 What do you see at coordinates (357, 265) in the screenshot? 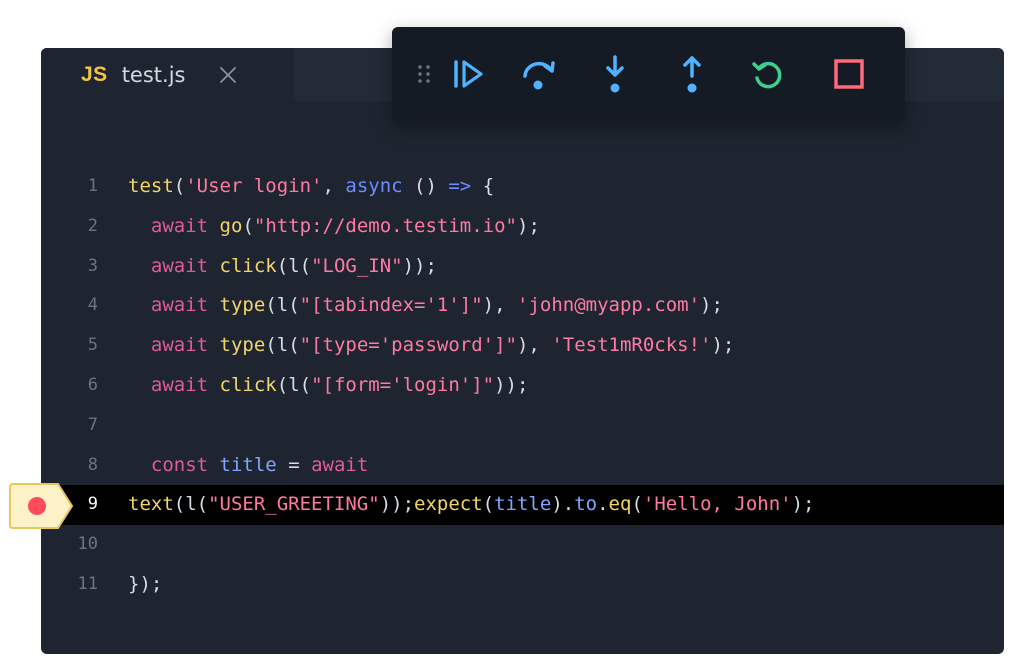
I see `code-token: "LOG_IN"` at bounding box center [357, 265].